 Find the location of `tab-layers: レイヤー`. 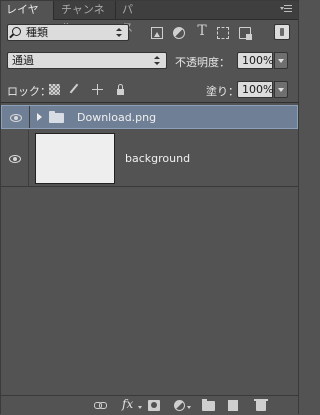

tab-layers: レイヤー is located at coordinates (27, 17).